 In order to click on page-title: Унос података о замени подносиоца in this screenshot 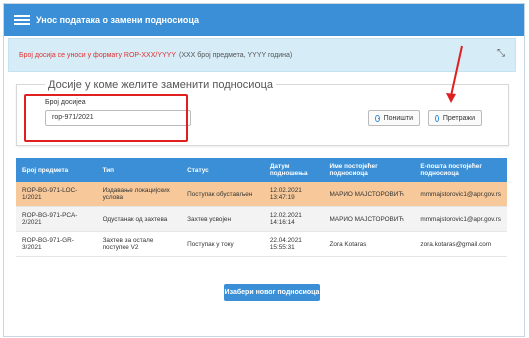, I will do `click(118, 20)`.